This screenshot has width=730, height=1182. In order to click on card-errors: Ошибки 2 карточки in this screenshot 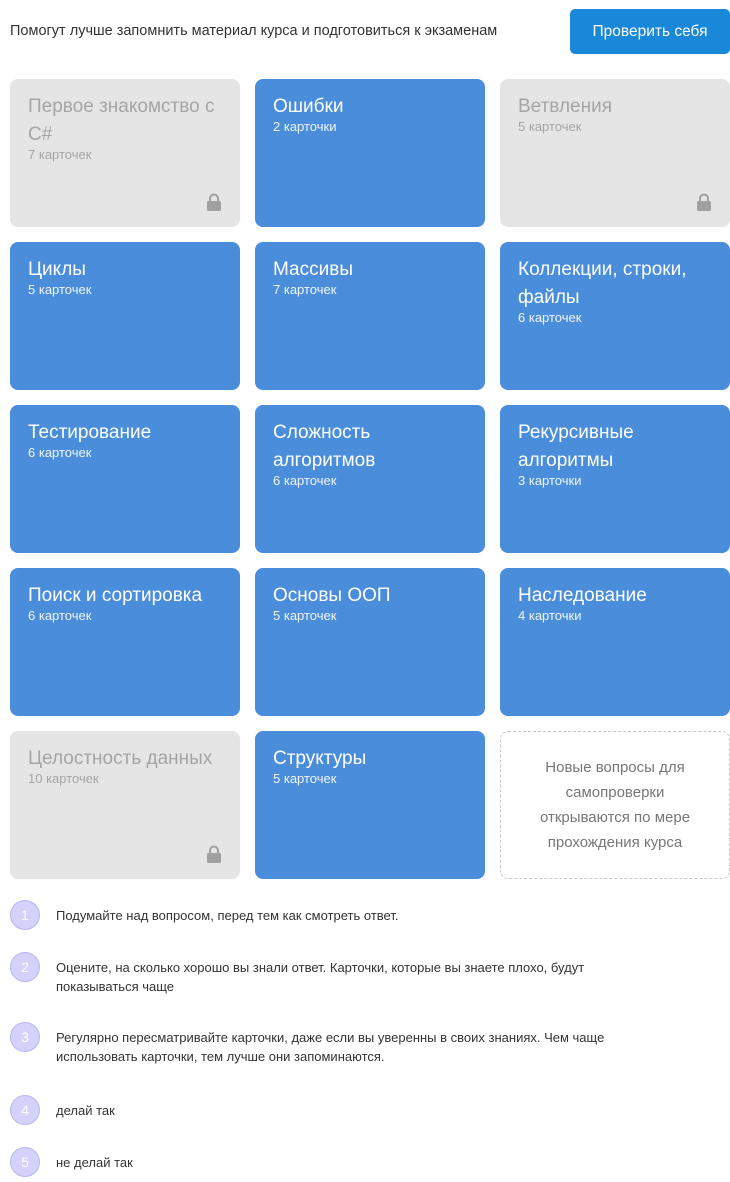, I will do `click(370, 153)`.